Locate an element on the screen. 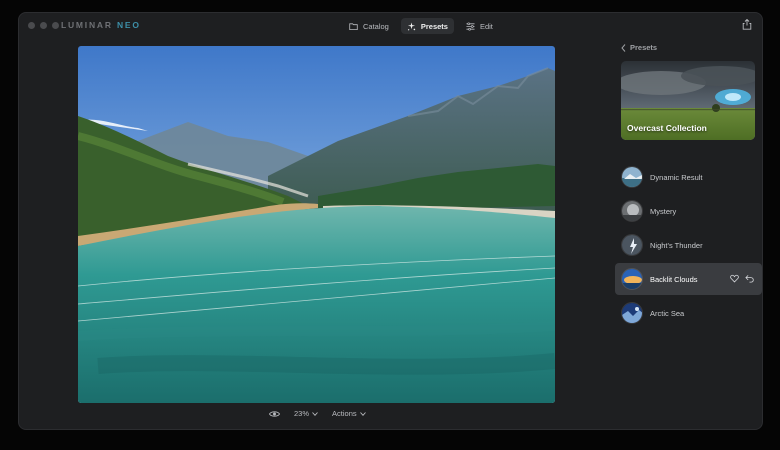 This screenshot has width=780, height=450. logo-main-text: LUMINAR is located at coordinates (87, 25).